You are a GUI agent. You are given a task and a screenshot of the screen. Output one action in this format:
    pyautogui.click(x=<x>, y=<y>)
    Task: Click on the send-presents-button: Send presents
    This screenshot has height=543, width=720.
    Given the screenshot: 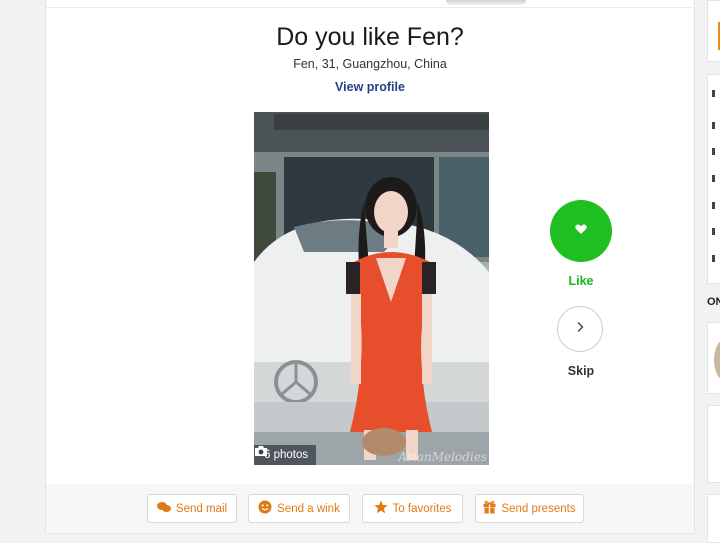 What is the action you would take?
    pyautogui.click(x=529, y=508)
    